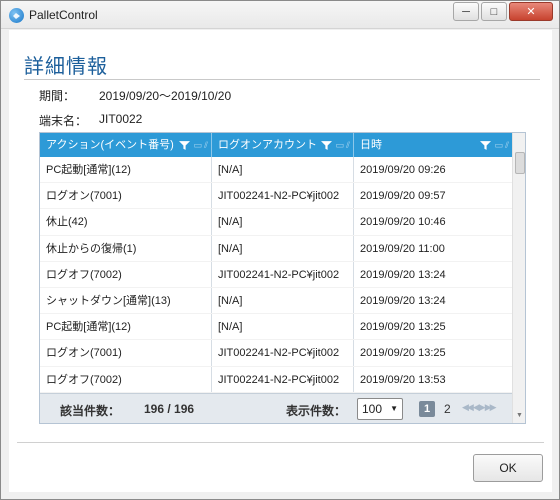  I want to click on terminal-value: JIT0022, so click(121, 119).